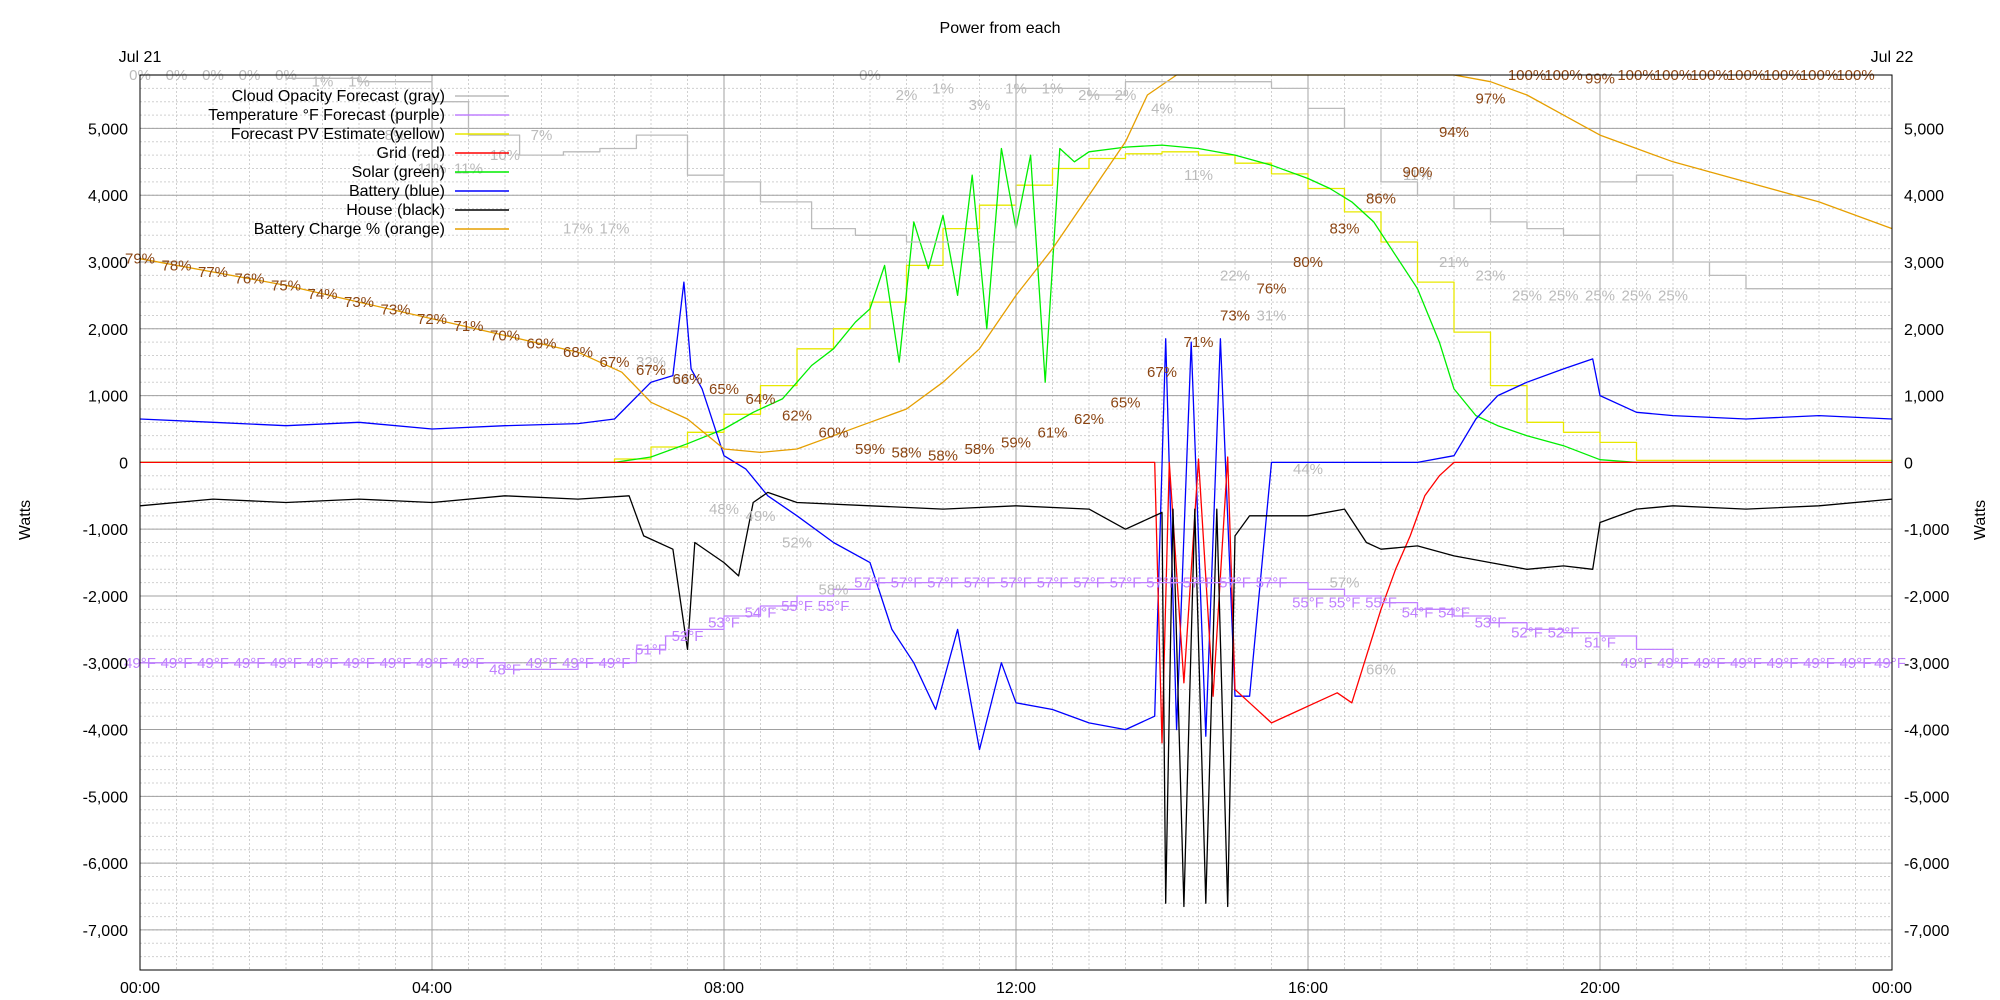 Image resolution: width=2000 pixels, height=1000 pixels. I want to click on date-label: Jul 22, so click(1892, 57).